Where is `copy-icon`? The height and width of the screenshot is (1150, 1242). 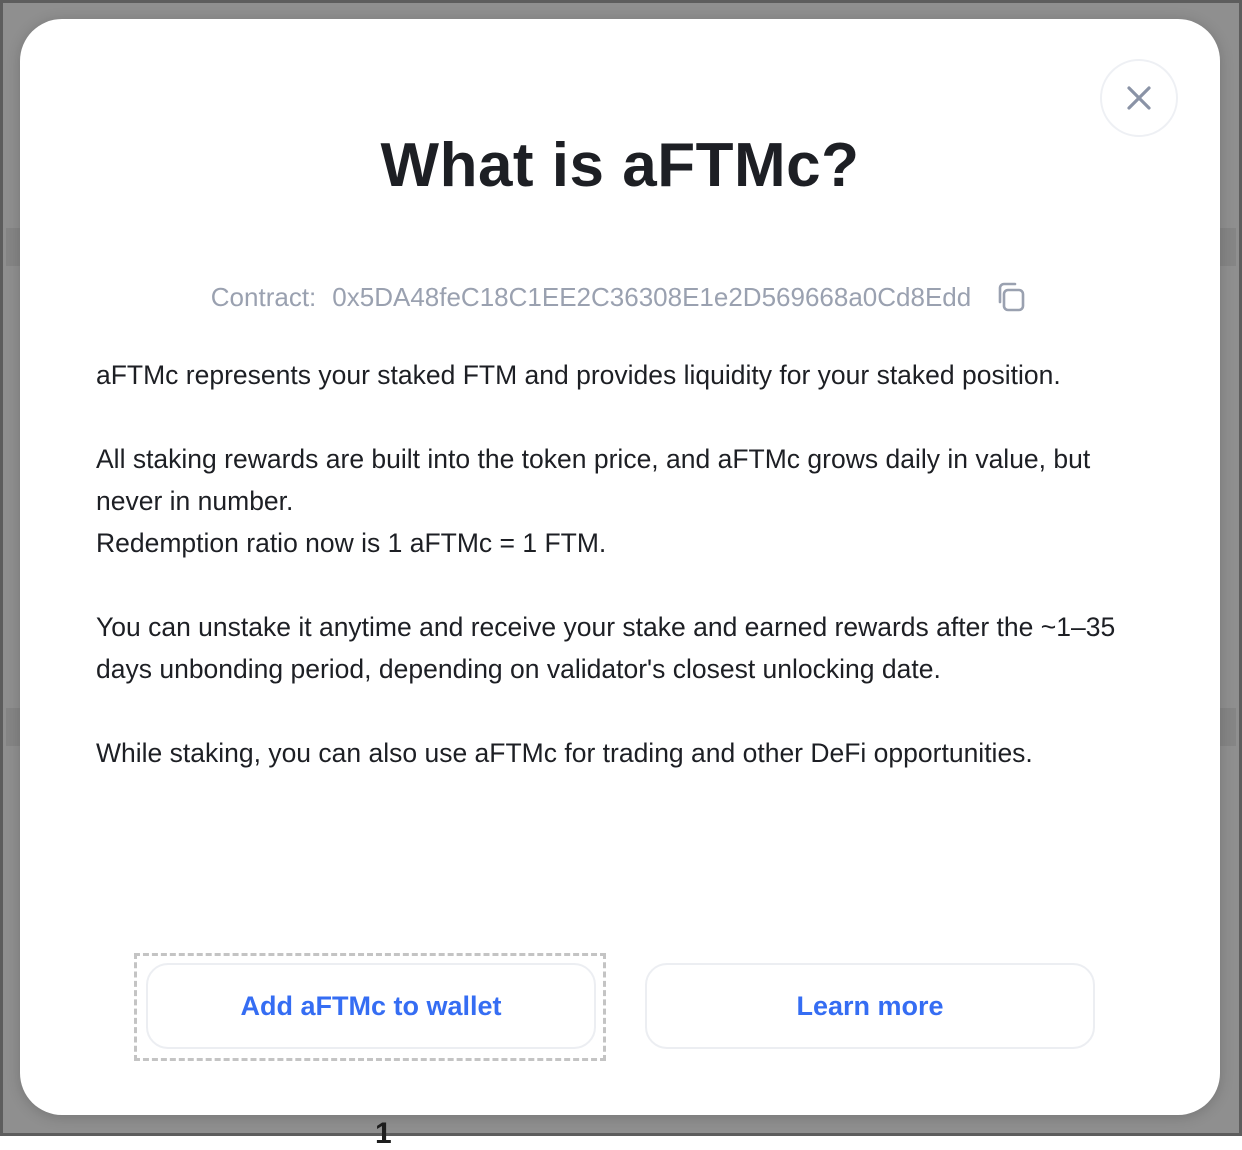
copy-icon is located at coordinates (1011, 297).